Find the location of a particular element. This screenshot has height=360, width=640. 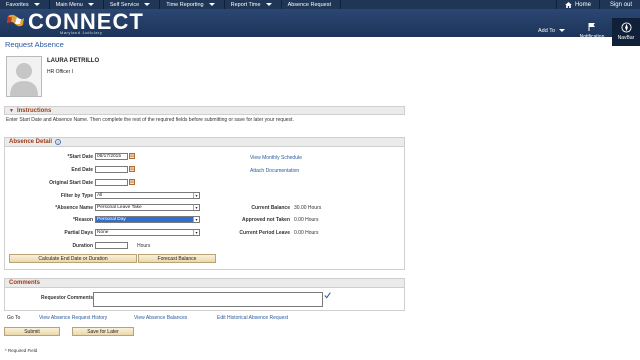

submit-button: Submit is located at coordinates (32, 331).